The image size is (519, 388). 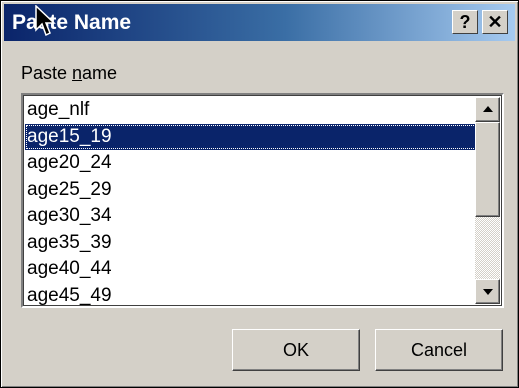 What do you see at coordinates (487, 169) in the screenshot?
I see `scroll-thumb` at bounding box center [487, 169].